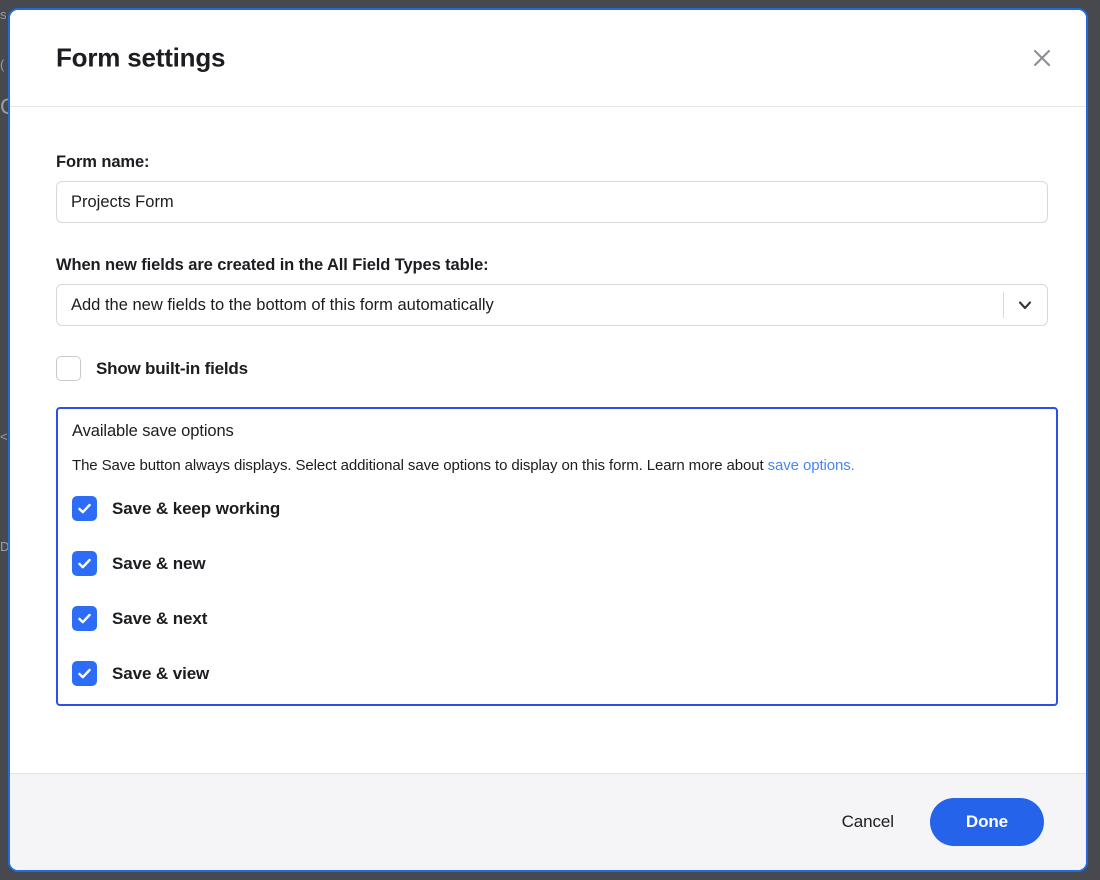 The height and width of the screenshot is (880, 1100). I want to click on cancel-button: Cancel, so click(868, 822).